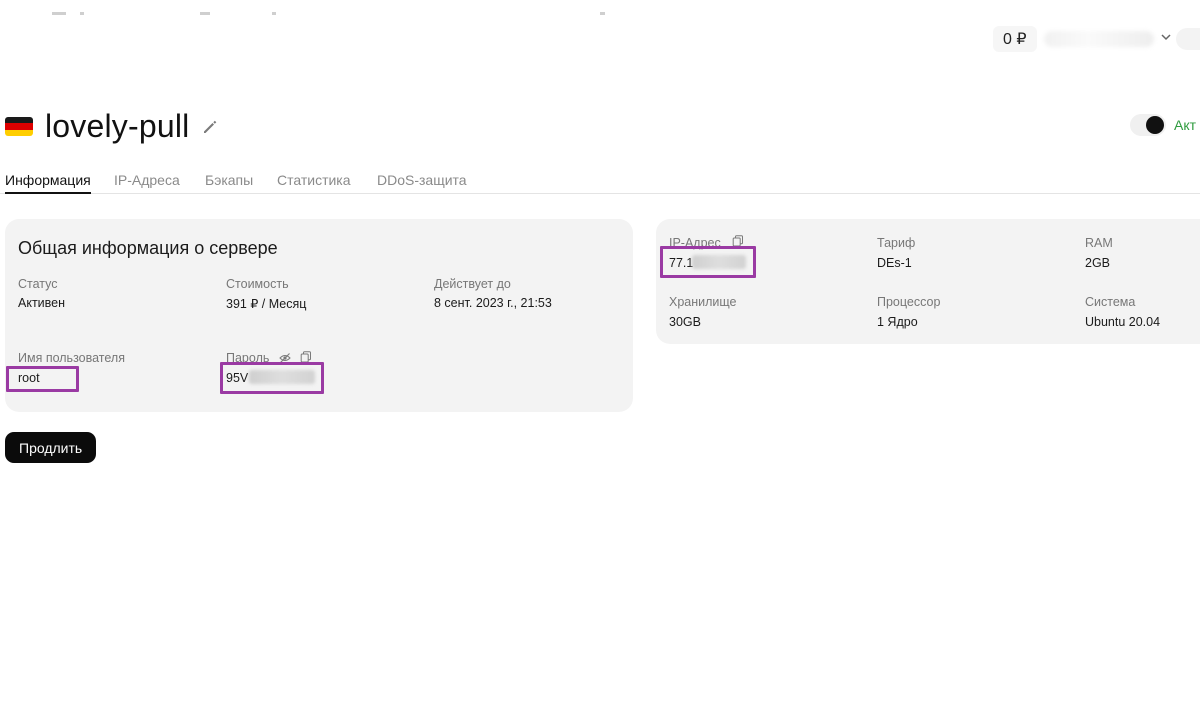 The image size is (1200, 723). I want to click on toggle-status-label: Акт, so click(1185, 125).